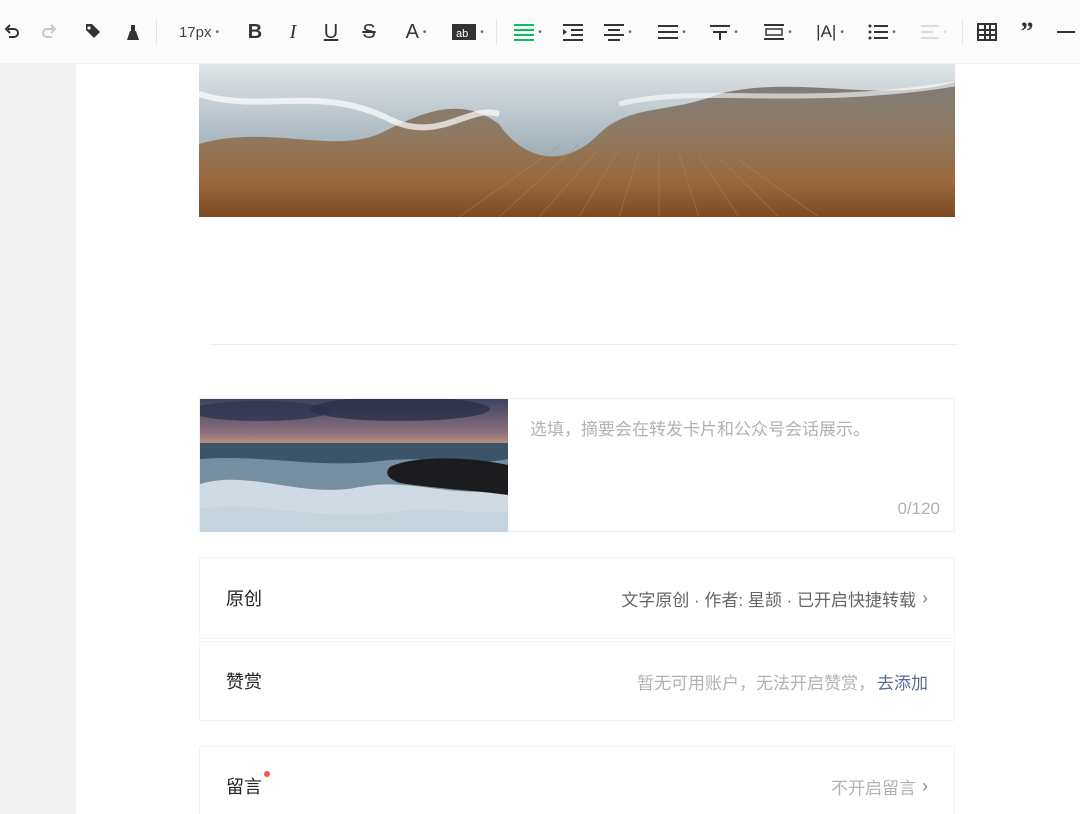 The height and width of the screenshot is (814, 1080). I want to click on clear-format-icon, so click(133, 32).